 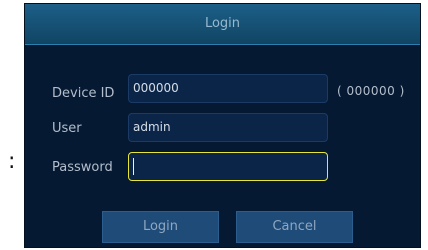 What do you see at coordinates (156, 88) in the screenshot?
I see `device-id-value: 000000` at bounding box center [156, 88].